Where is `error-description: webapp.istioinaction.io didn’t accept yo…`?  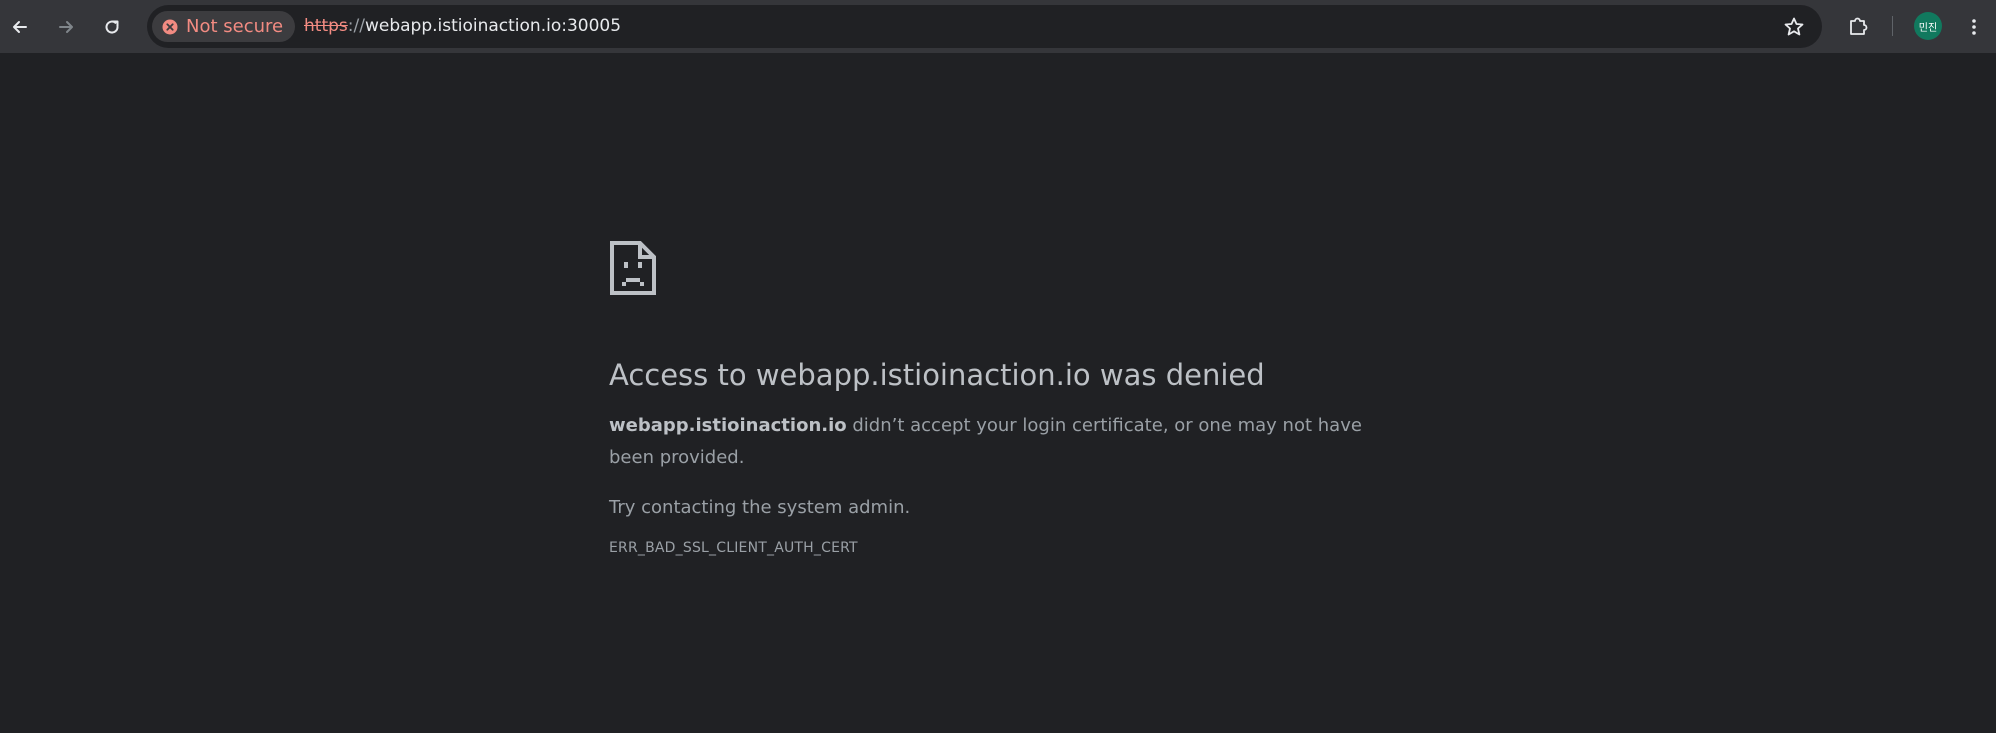
error-description: webapp.istioinaction.io didn’t accept yo… is located at coordinates (989, 442).